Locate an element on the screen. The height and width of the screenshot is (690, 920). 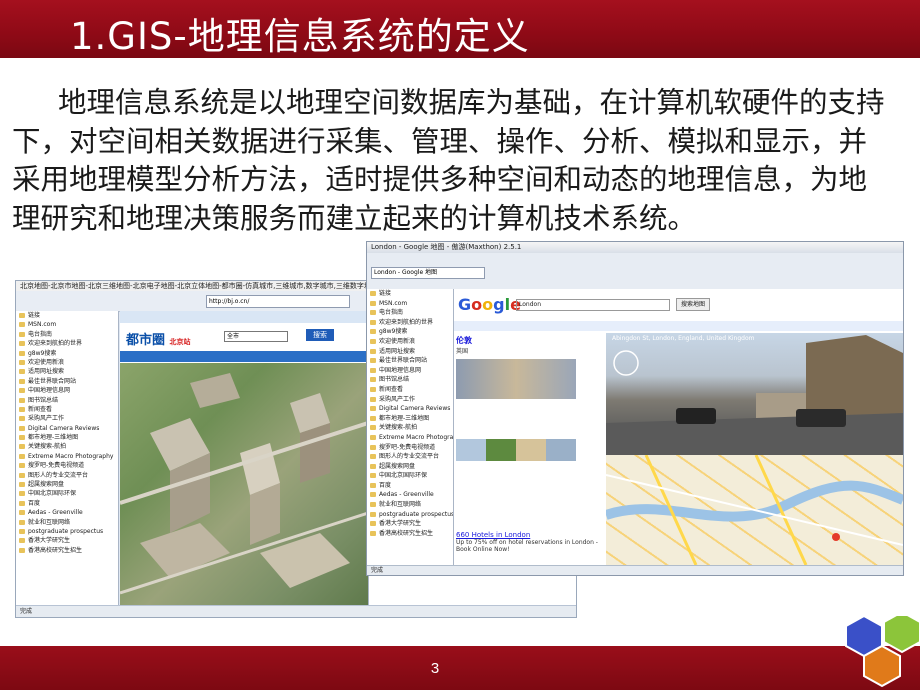
street-map is located at coordinates (754, 510).